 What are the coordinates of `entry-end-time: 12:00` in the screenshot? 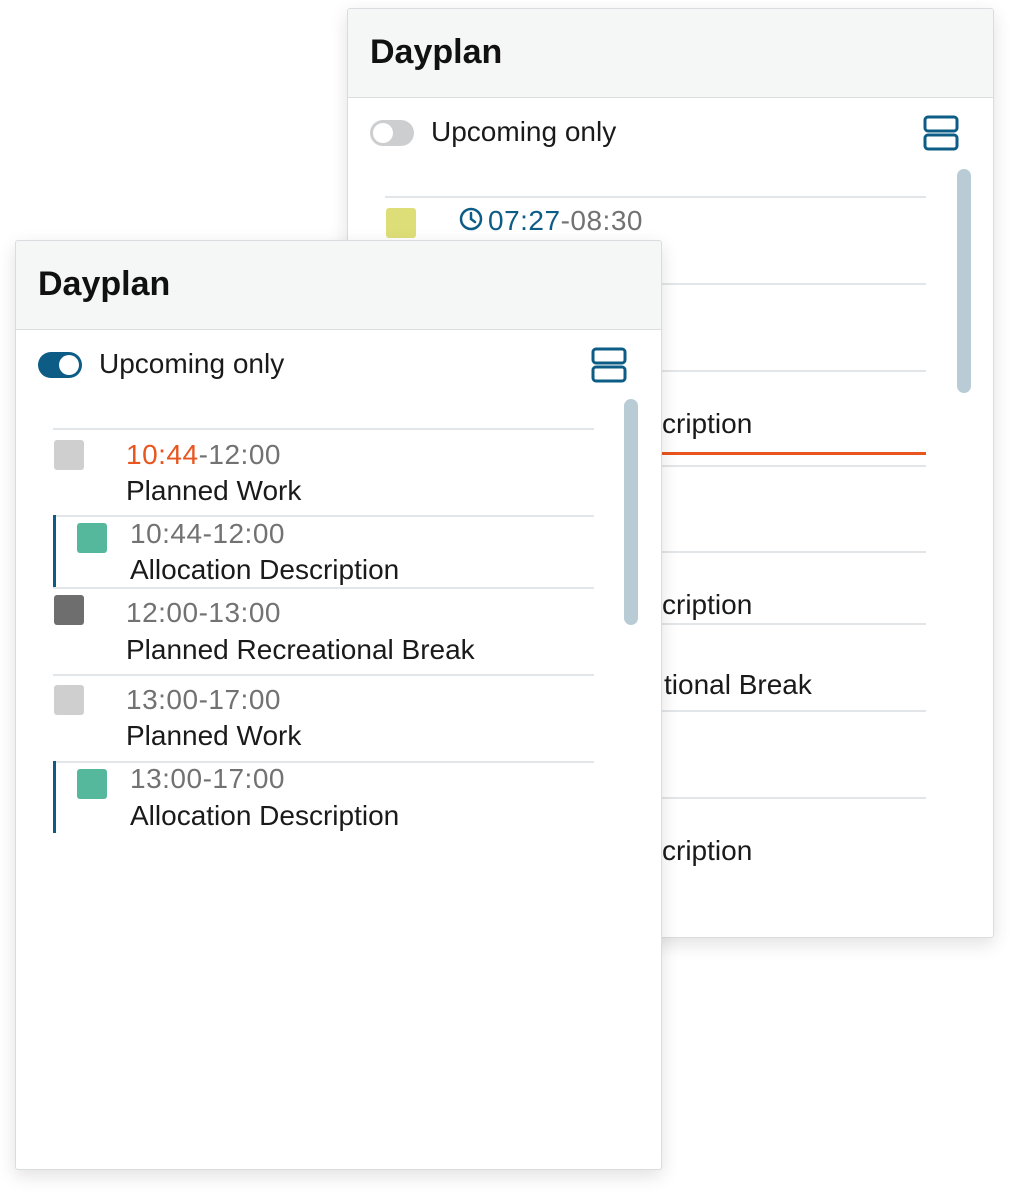 It's located at (244, 454).